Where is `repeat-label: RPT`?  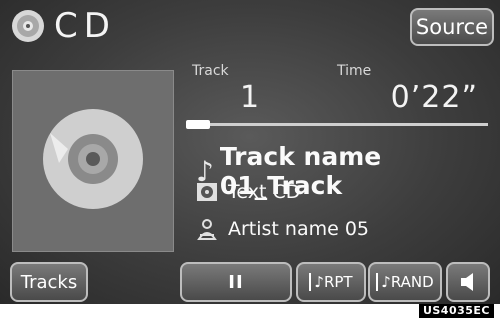 repeat-label: RPT is located at coordinates (338, 282).